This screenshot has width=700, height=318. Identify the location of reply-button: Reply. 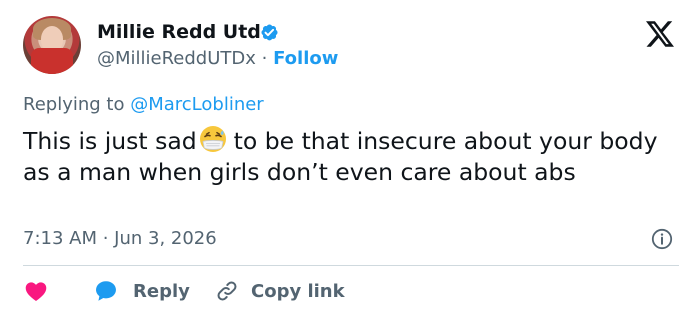
(141, 291).